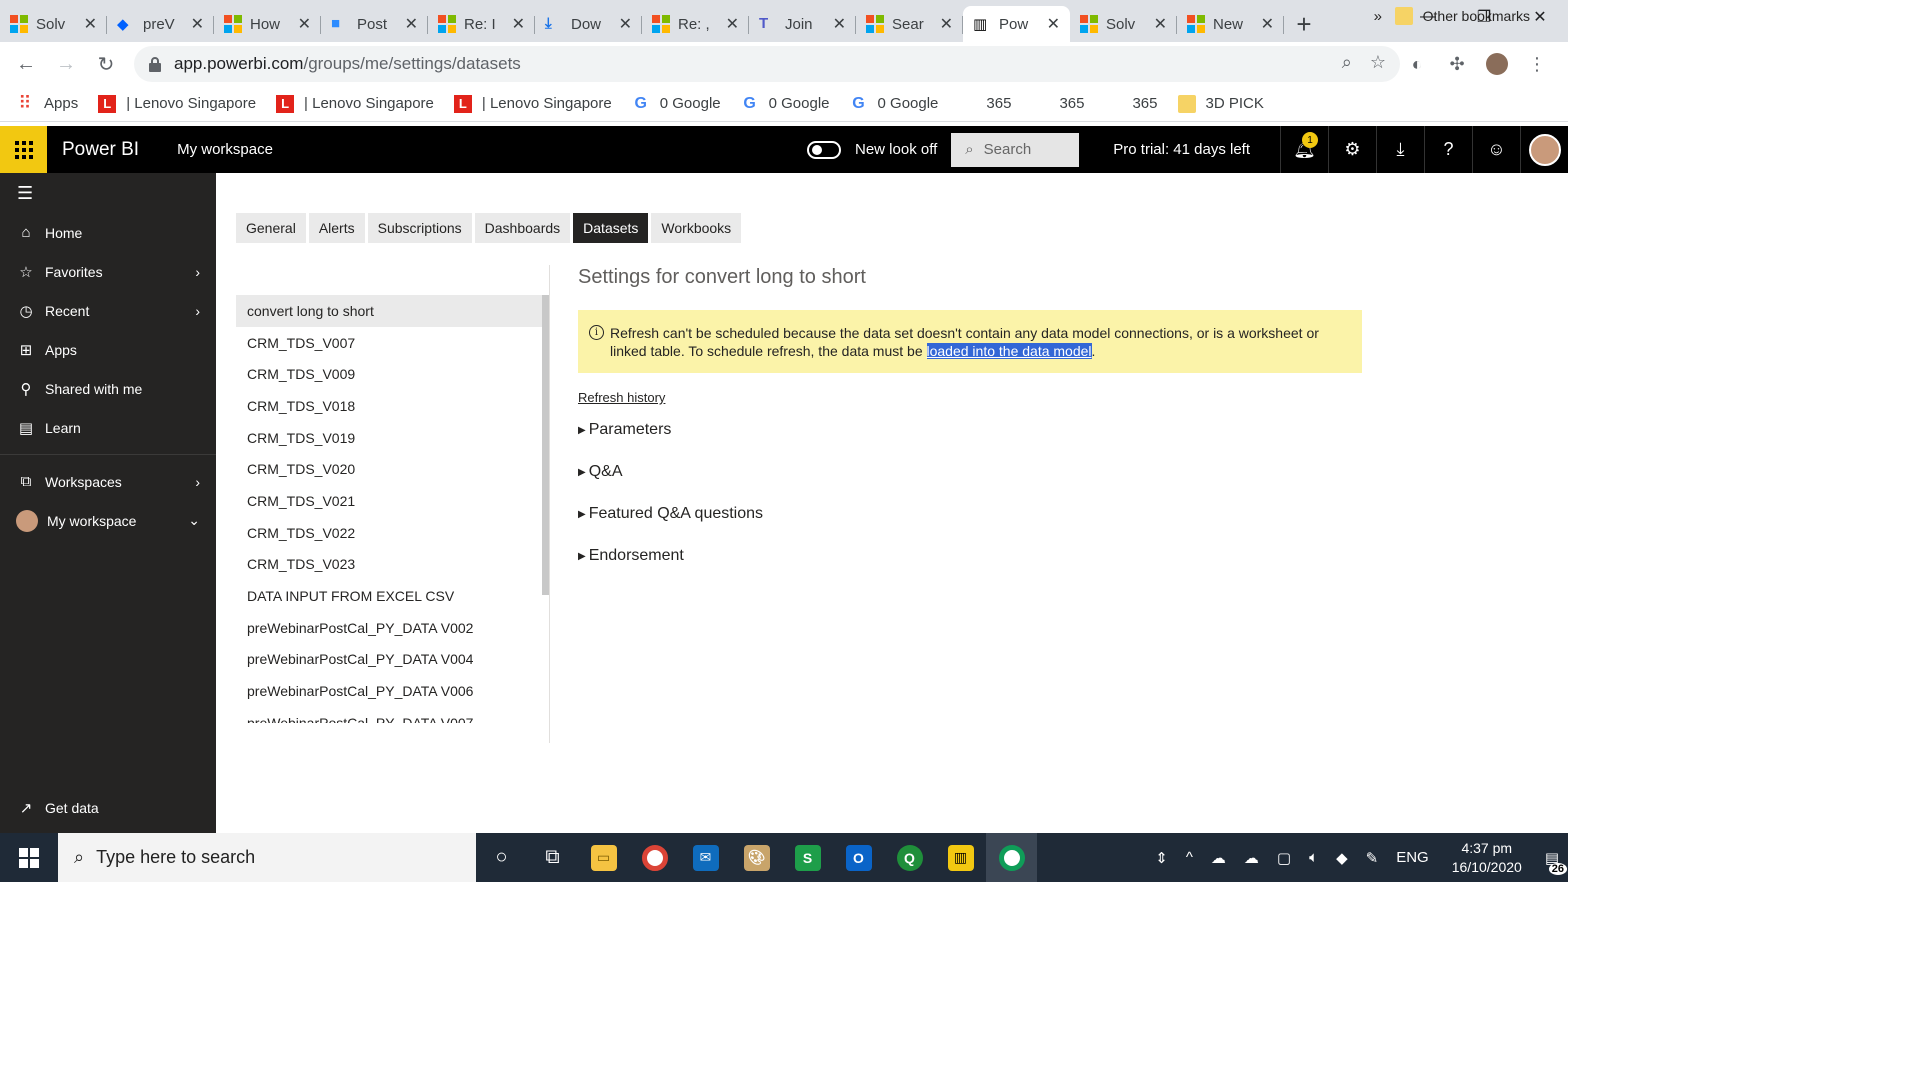  What do you see at coordinates (695, 24) in the screenshot?
I see `browser-tab: Re: , ✕` at bounding box center [695, 24].